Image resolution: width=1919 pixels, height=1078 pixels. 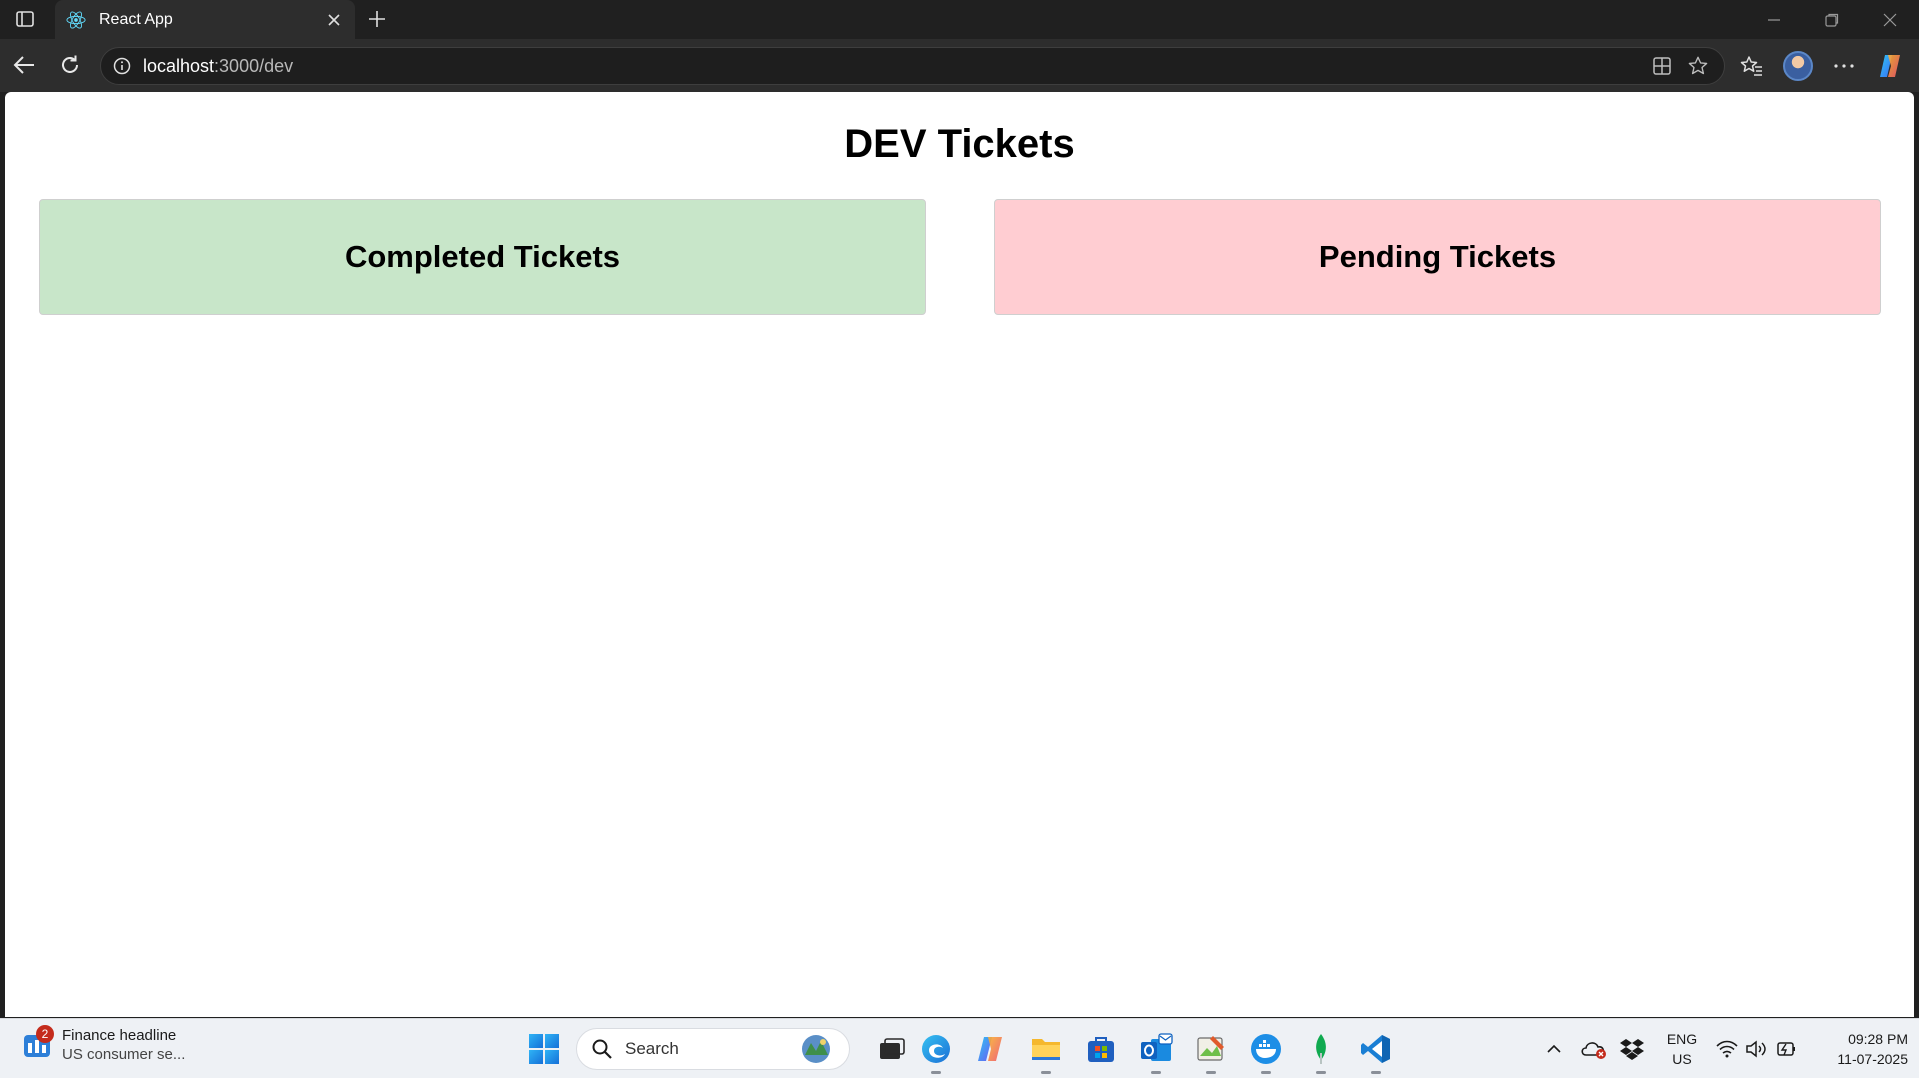 I want to click on refresh-icon, so click(x=70, y=65).